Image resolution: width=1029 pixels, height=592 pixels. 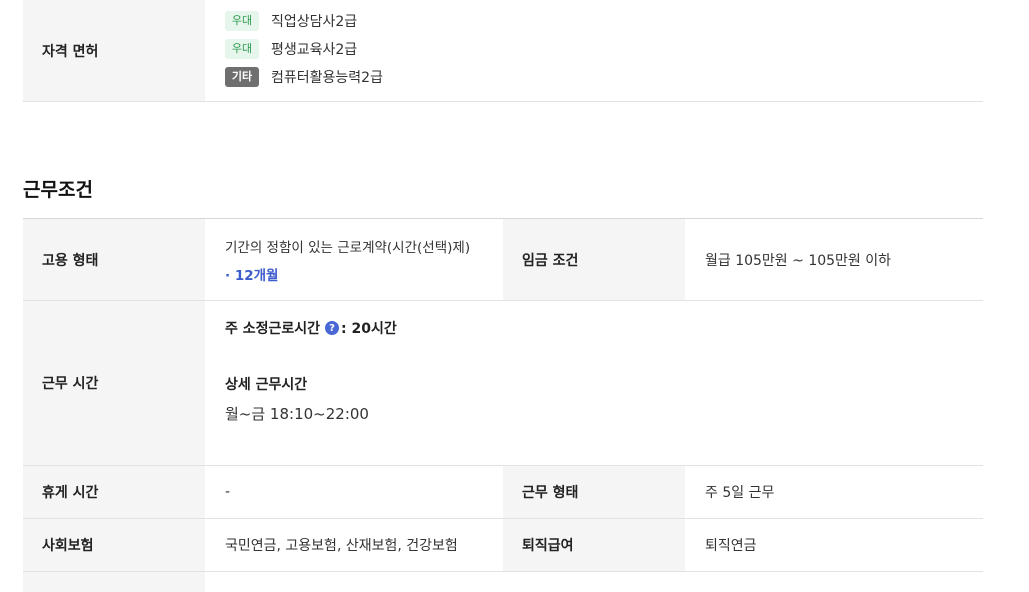 I want to click on license-name: 평생교육사2급, so click(x=314, y=50).